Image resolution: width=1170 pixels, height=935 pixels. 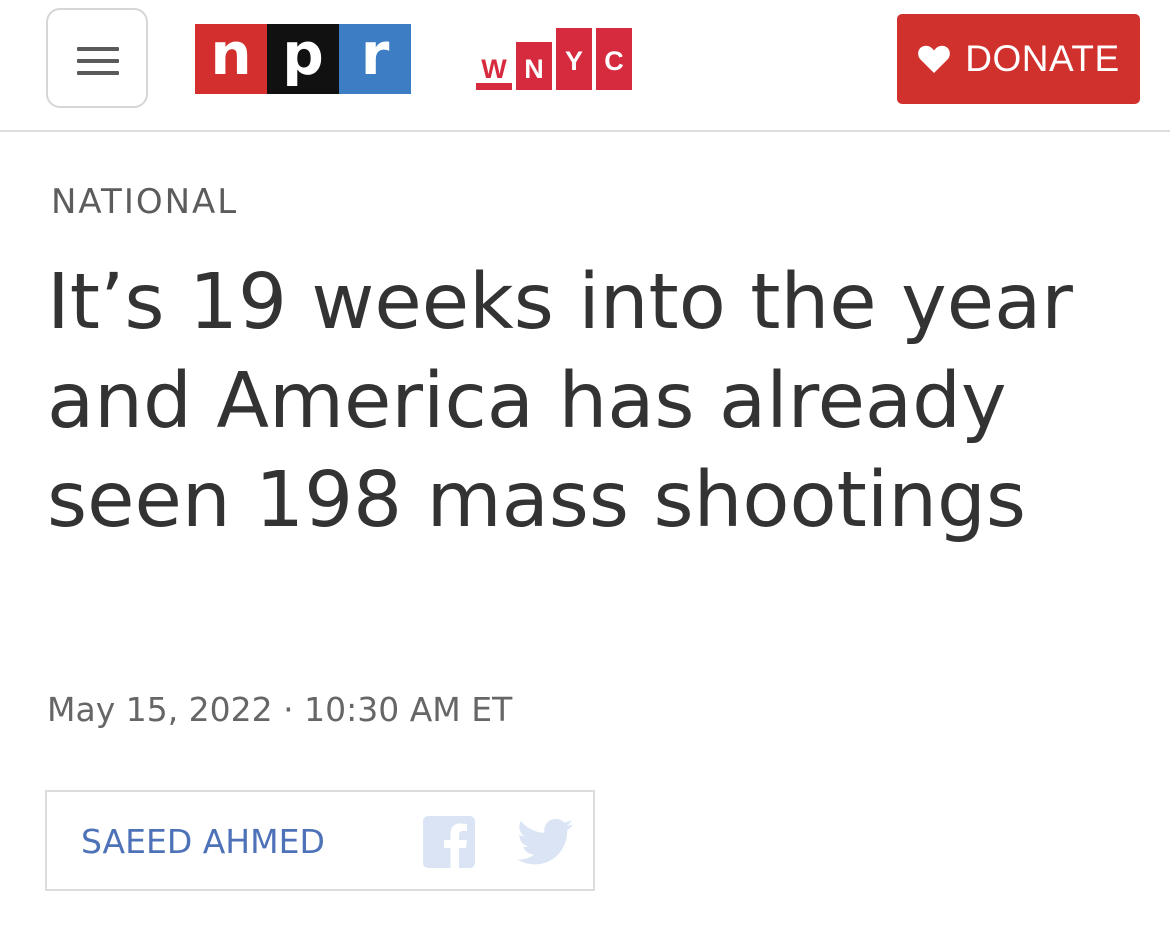 I want to click on site-header: n p r W N Y C DONATE, so click(x=585, y=66).